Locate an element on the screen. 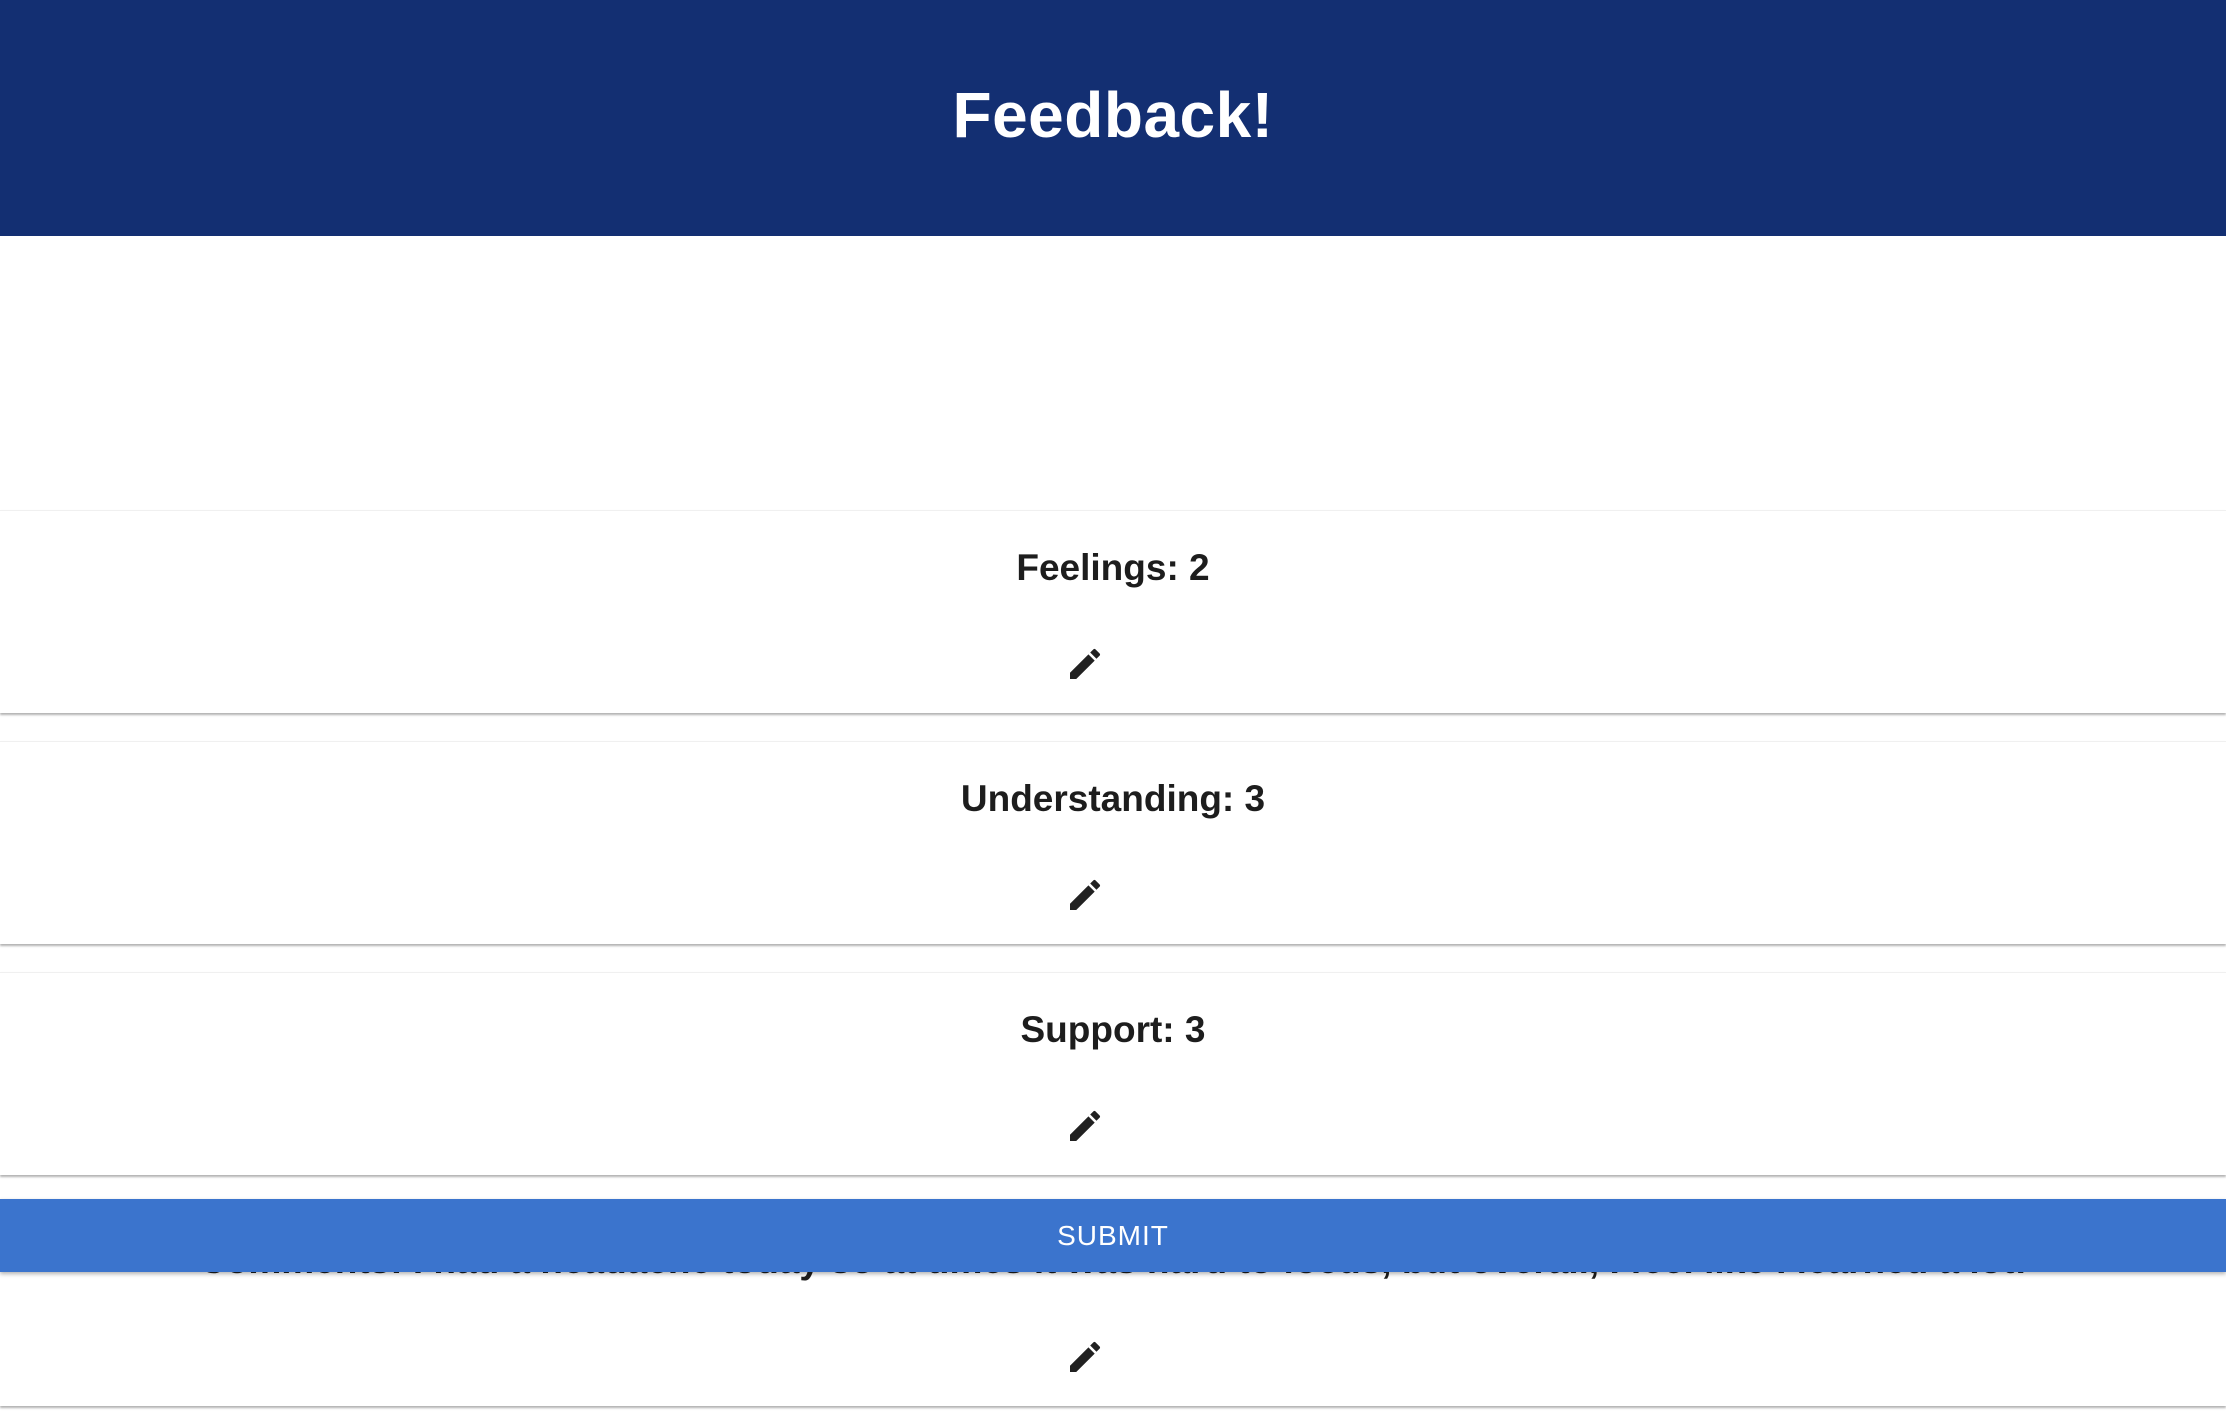  review-card-support: Support: 3 is located at coordinates (1113, 1073).